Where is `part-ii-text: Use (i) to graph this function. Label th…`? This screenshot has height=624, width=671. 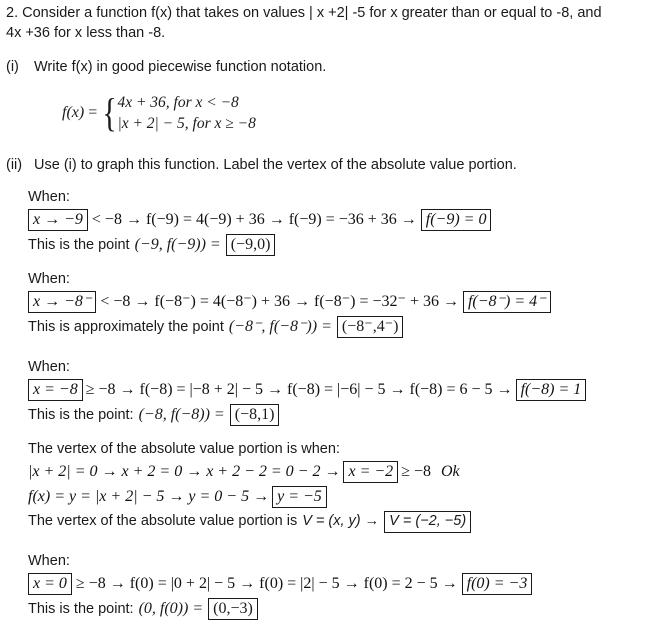
part-ii-text: Use (i) to graph this function. Label th… is located at coordinates (275, 165).